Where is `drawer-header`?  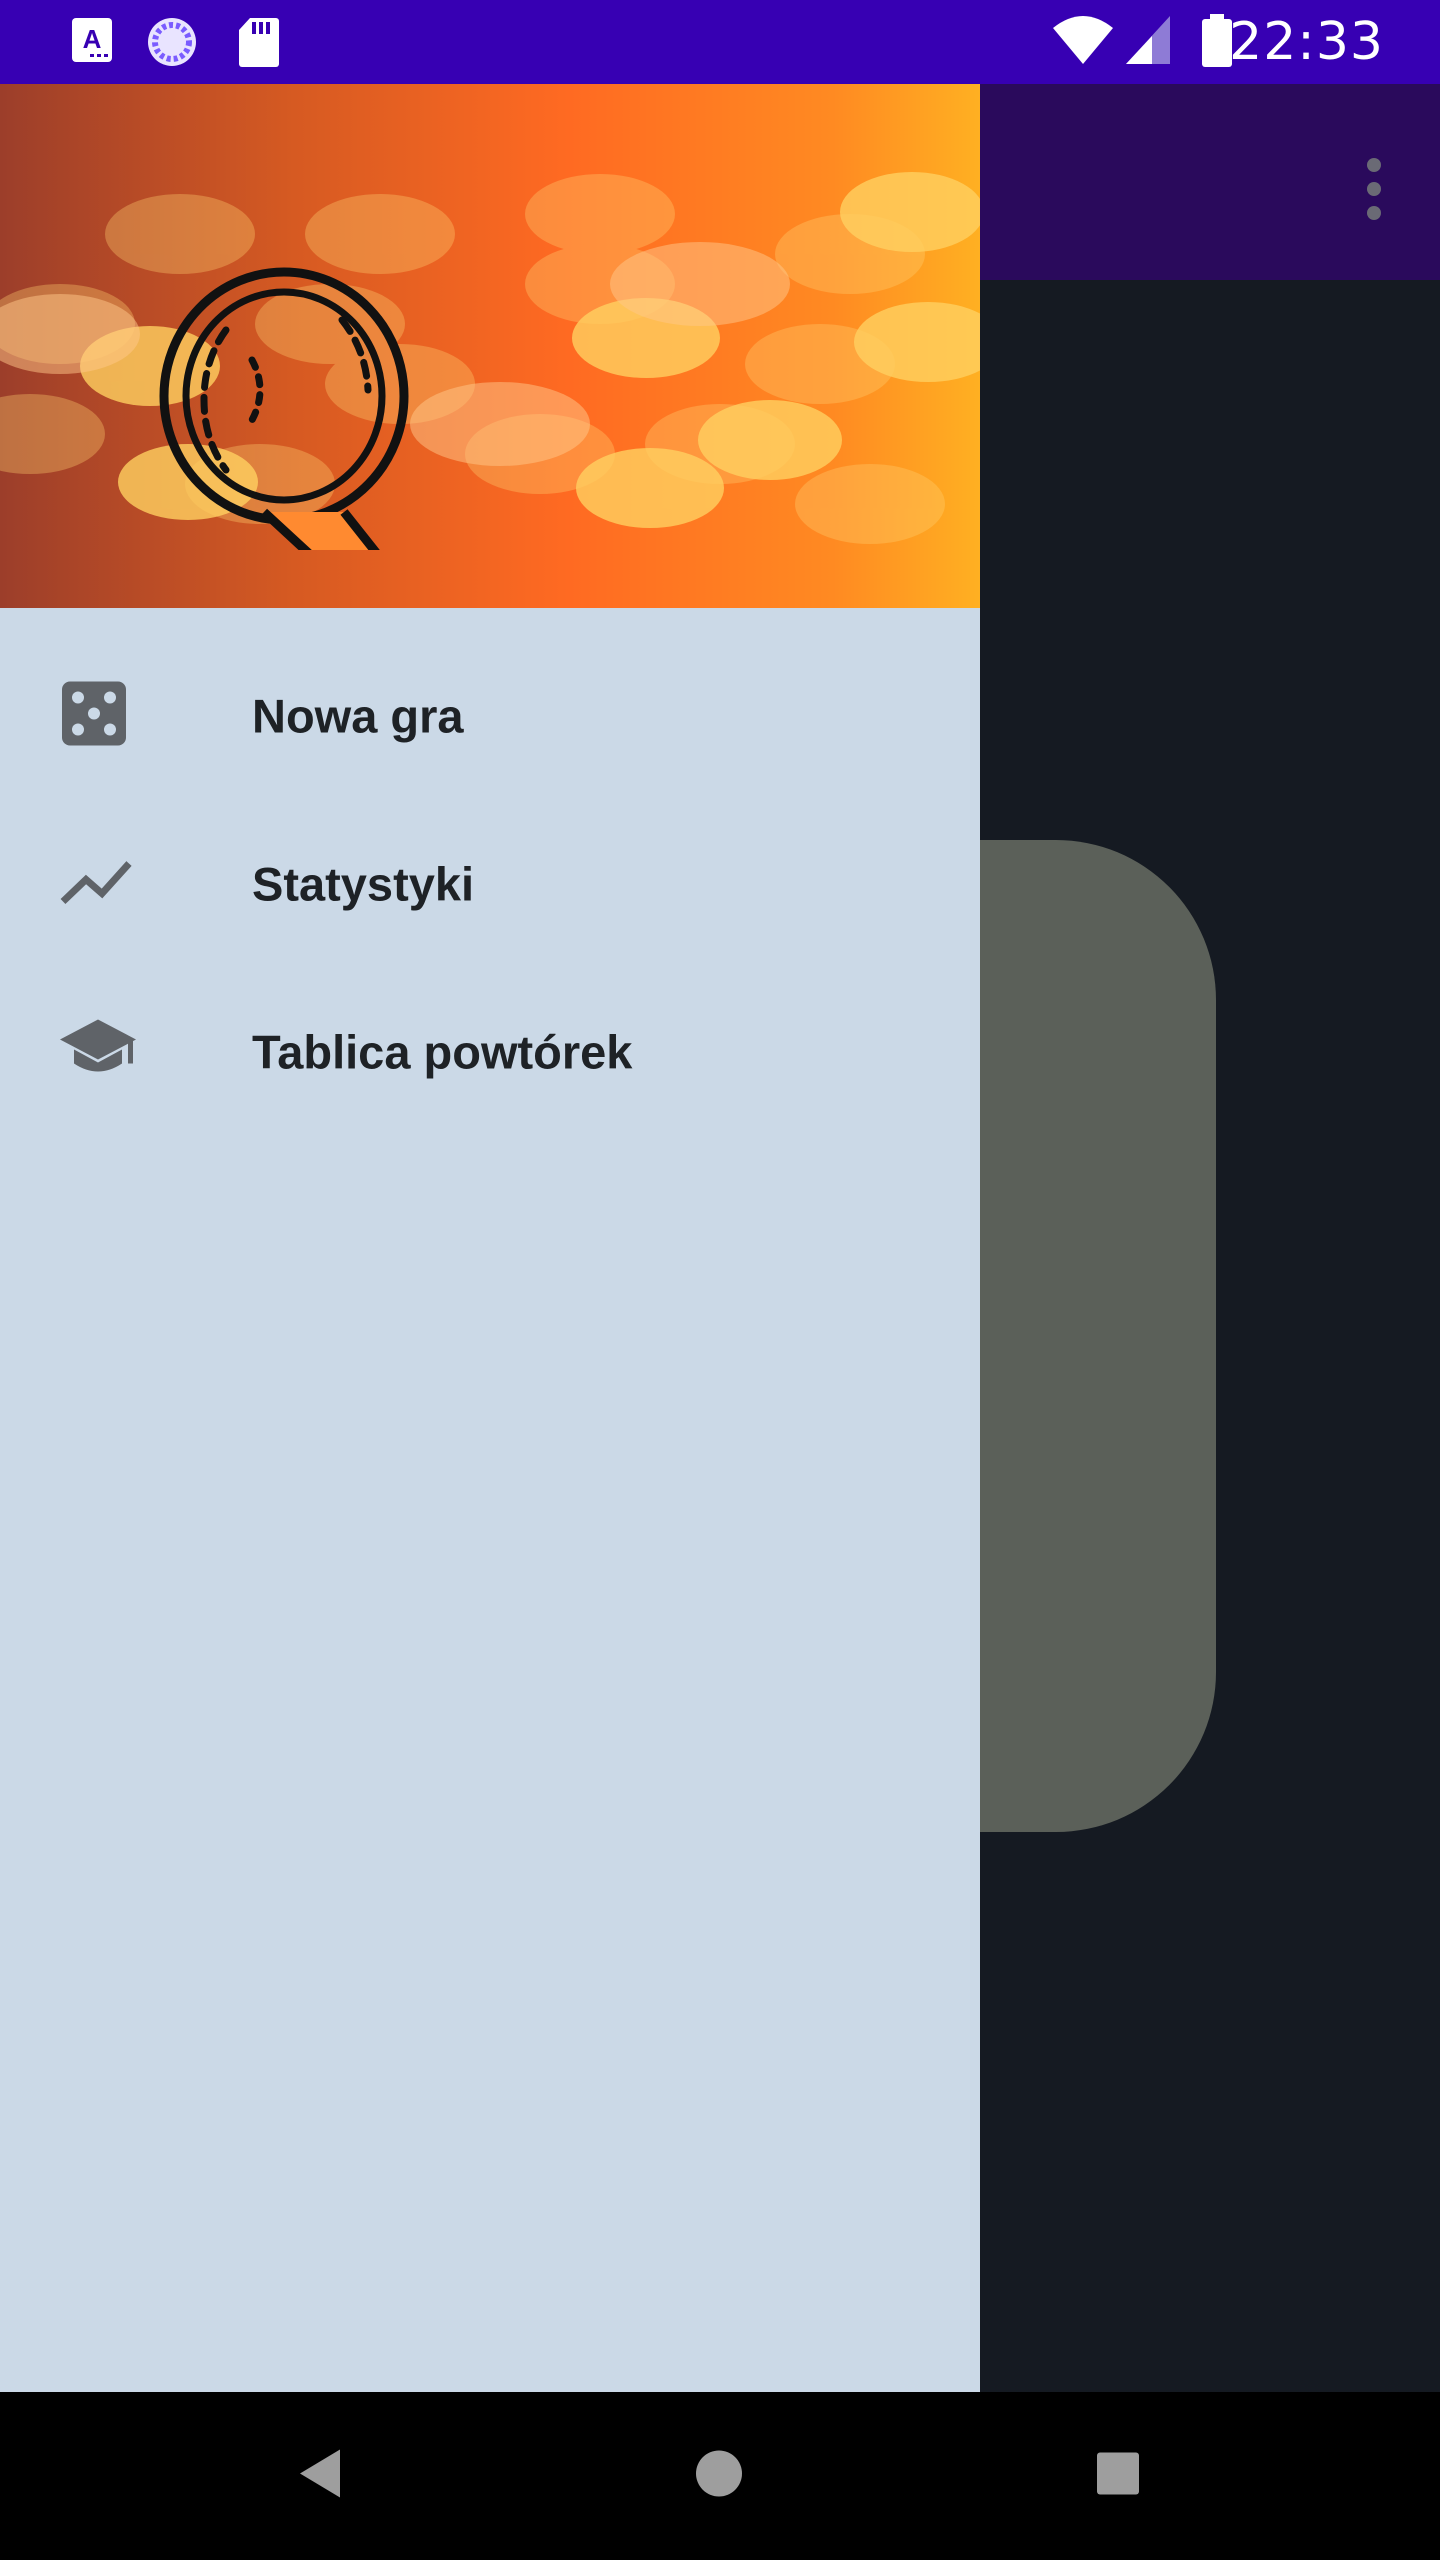
drawer-header is located at coordinates (490, 346).